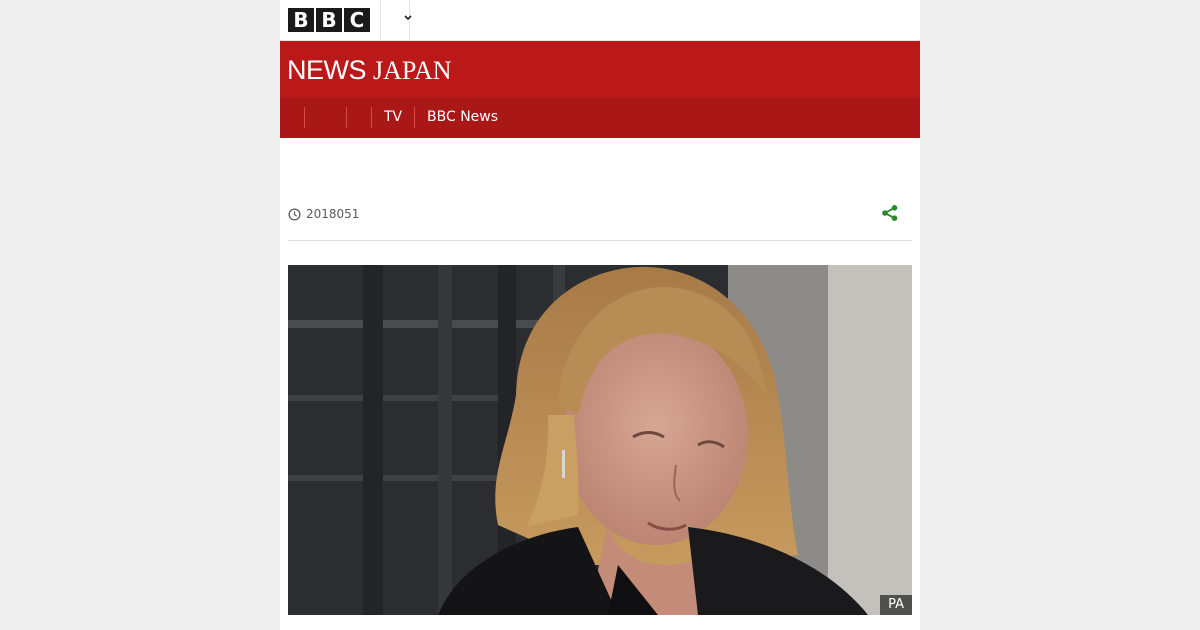 The width and height of the screenshot is (1200, 630). What do you see at coordinates (456, 117) in the screenshot?
I see `nav-item-bbc-news: BBC News` at bounding box center [456, 117].